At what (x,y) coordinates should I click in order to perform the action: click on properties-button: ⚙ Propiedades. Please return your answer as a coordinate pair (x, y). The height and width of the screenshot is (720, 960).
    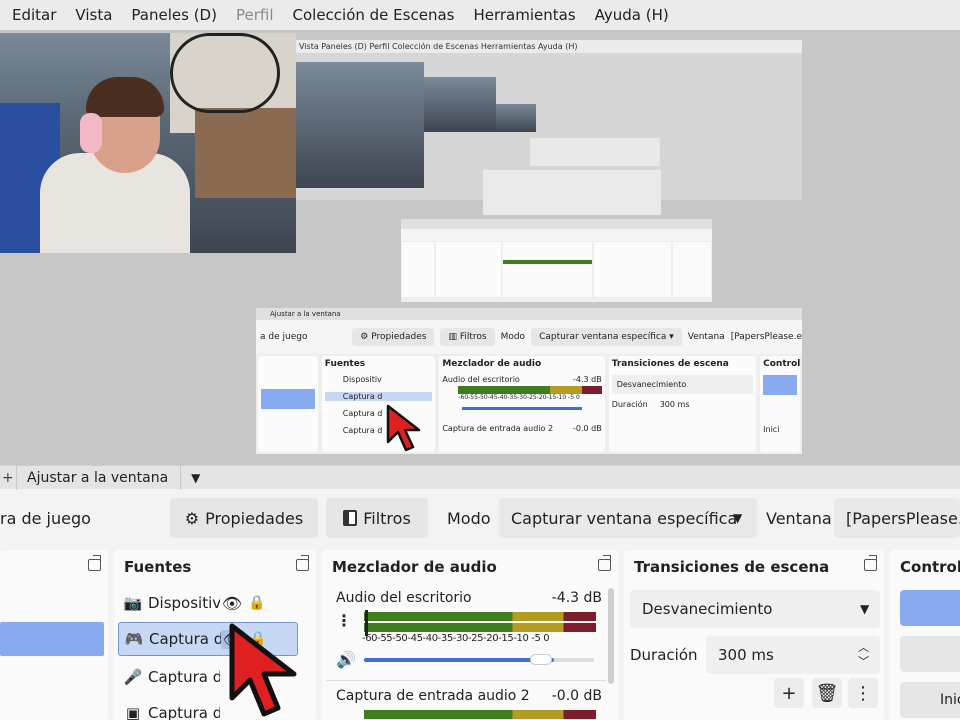
    Looking at the image, I should click on (244, 518).